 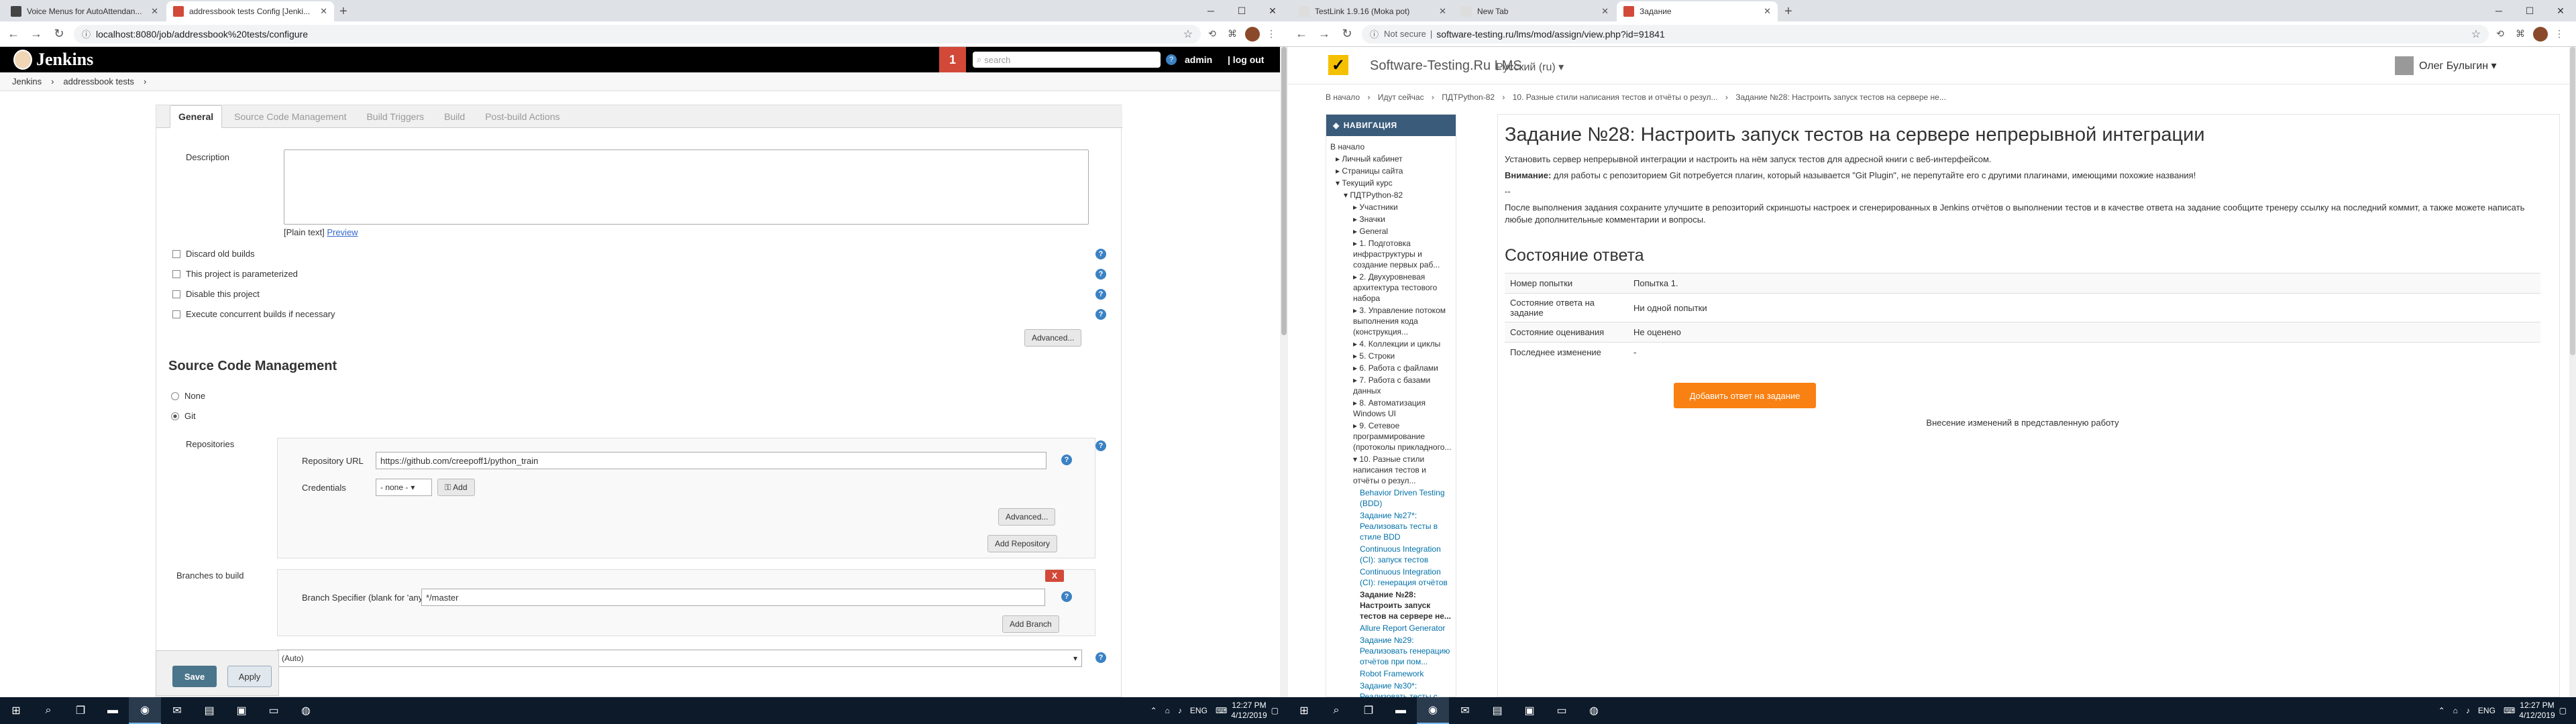 What do you see at coordinates (733, 597) in the screenshot?
I see `branch-spec-input: */master` at bounding box center [733, 597].